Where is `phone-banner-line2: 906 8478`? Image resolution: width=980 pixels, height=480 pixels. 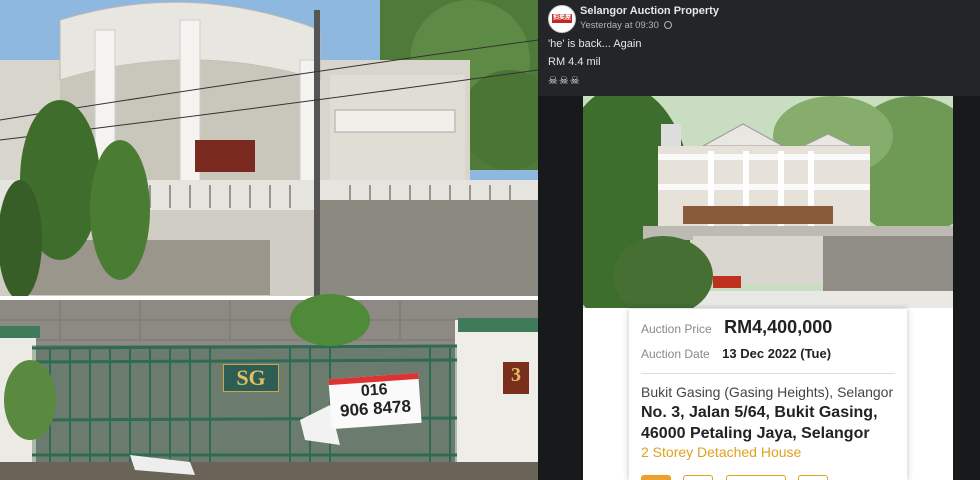
phone-banner-line2: 906 8478 is located at coordinates (375, 408).